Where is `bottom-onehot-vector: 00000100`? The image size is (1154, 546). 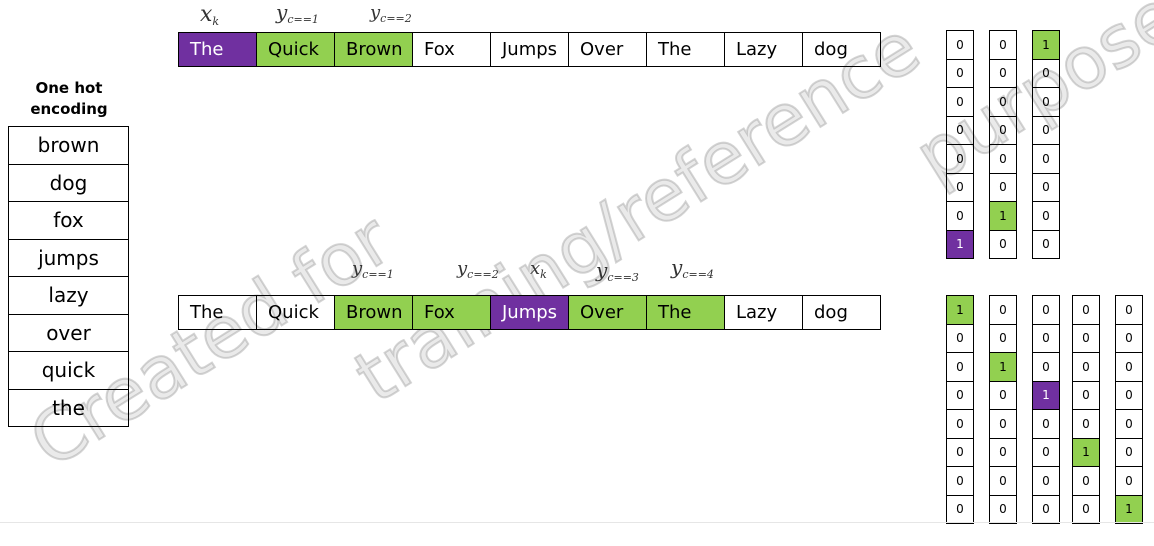 bottom-onehot-vector: 00000100 is located at coordinates (1086, 409).